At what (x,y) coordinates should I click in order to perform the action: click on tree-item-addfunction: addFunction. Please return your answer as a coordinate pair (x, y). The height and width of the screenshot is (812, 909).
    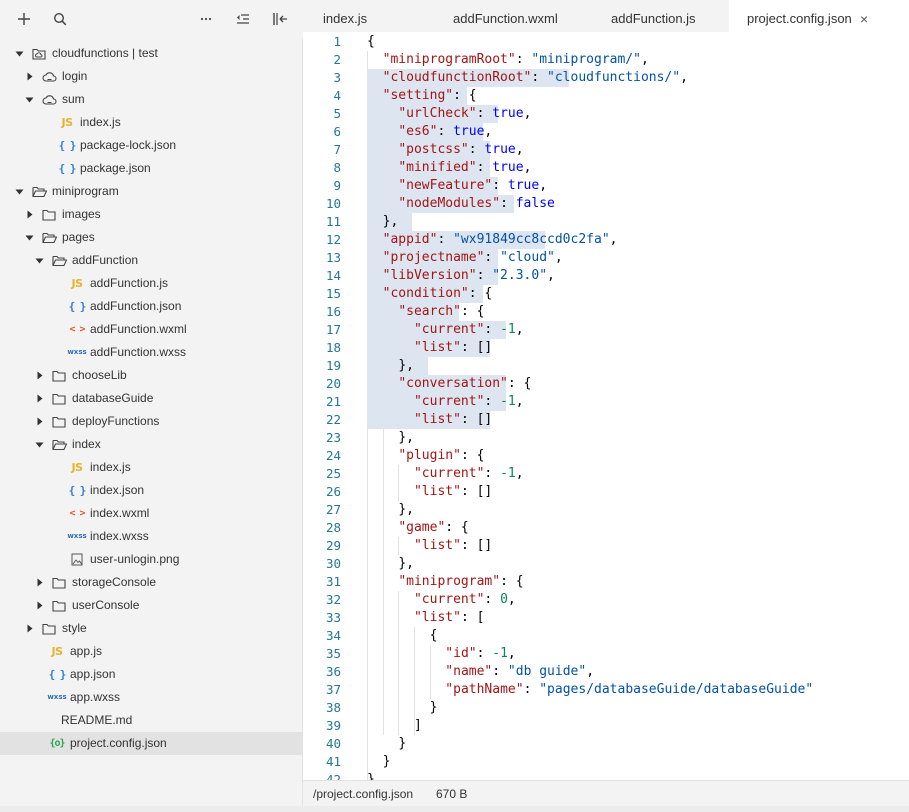
    Looking at the image, I should click on (151, 260).